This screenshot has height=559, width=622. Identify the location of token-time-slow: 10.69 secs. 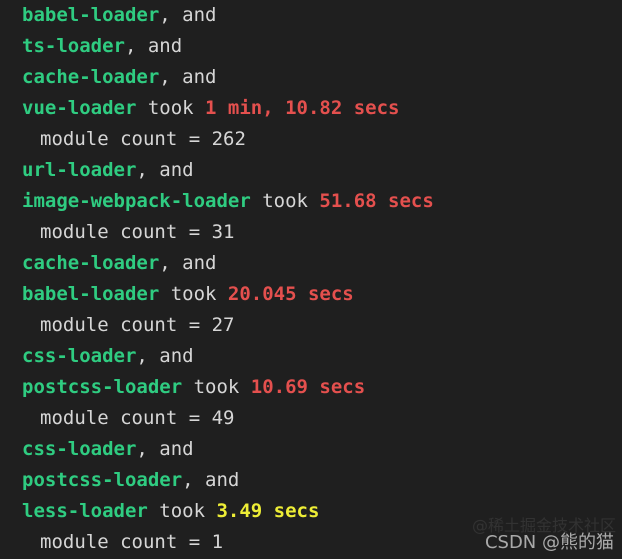
(308, 387).